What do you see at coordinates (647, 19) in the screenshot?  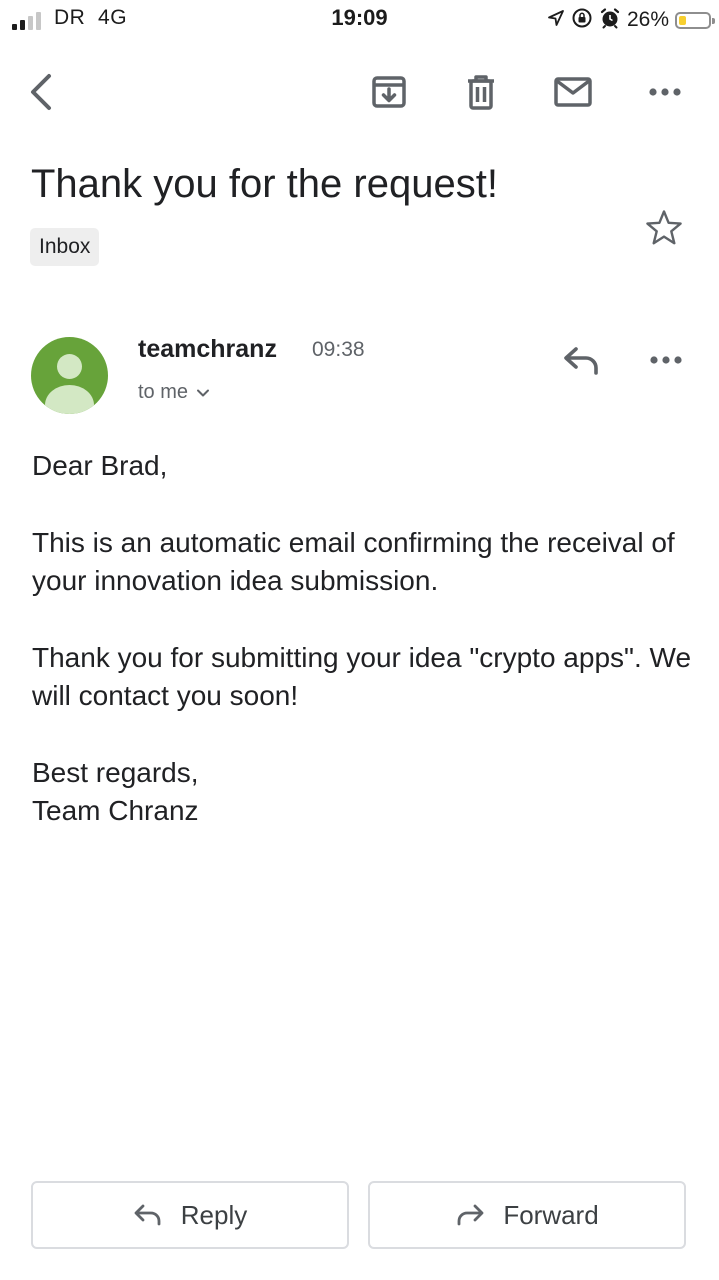 I see `battery-percent: 26%` at bounding box center [647, 19].